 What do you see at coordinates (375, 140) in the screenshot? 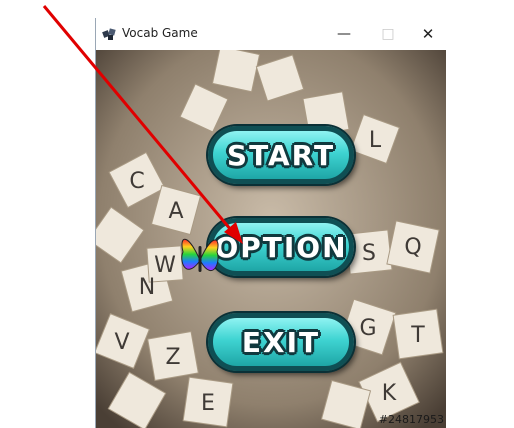
I see `svg-text: L` at bounding box center [375, 140].